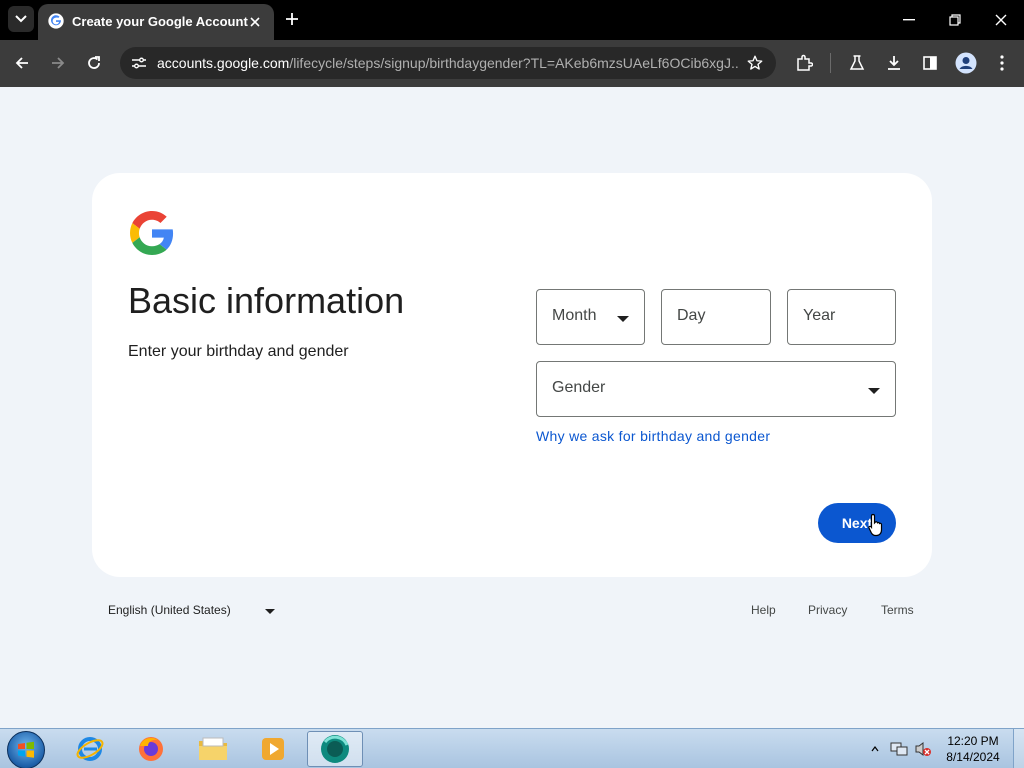 This screenshot has width=1024, height=768. Describe the element at coordinates (94, 63) in the screenshot. I see `reload-icon` at that location.